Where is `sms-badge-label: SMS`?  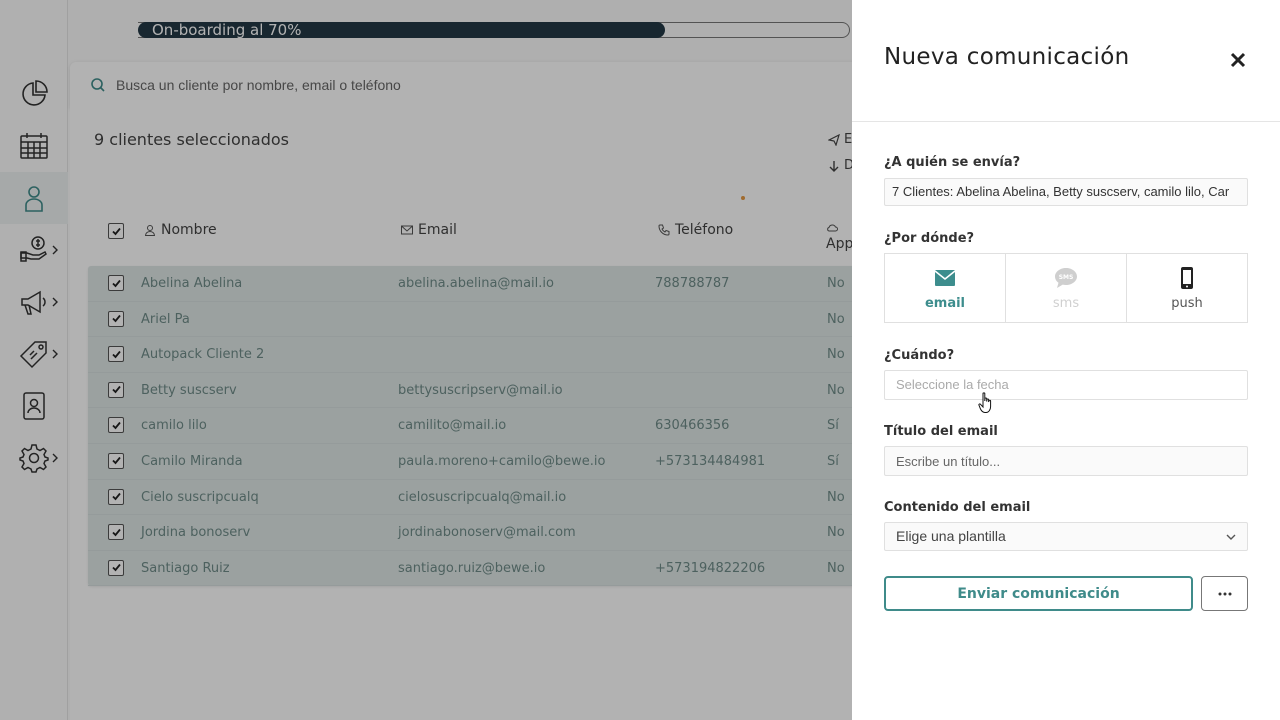
sms-badge-label: SMS is located at coordinates (1066, 277).